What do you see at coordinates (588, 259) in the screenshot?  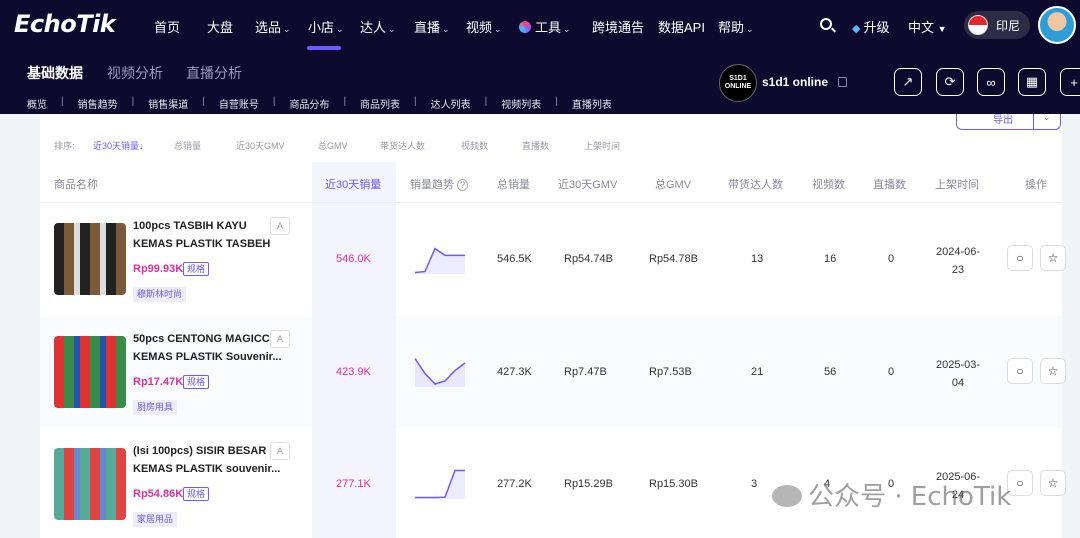 I see `gmv-30d-value: Rp54.74B` at bounding box center [588, 259].